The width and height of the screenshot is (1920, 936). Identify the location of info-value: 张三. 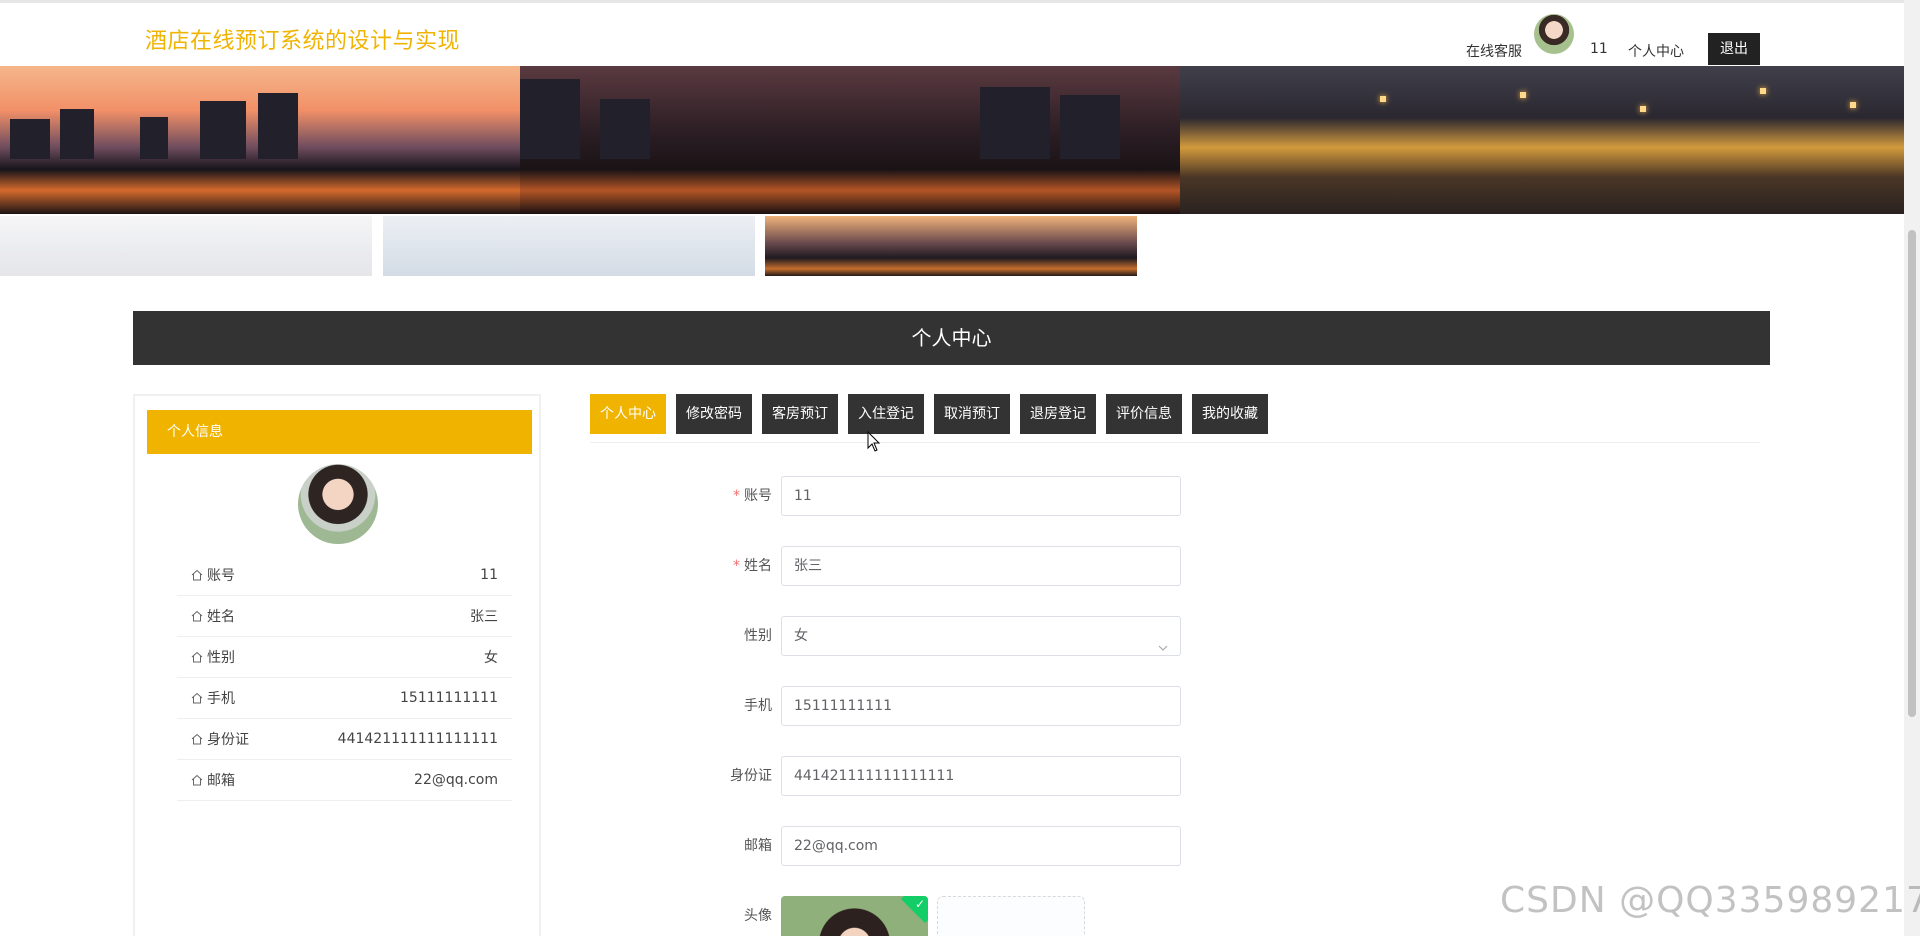
(484, 617).